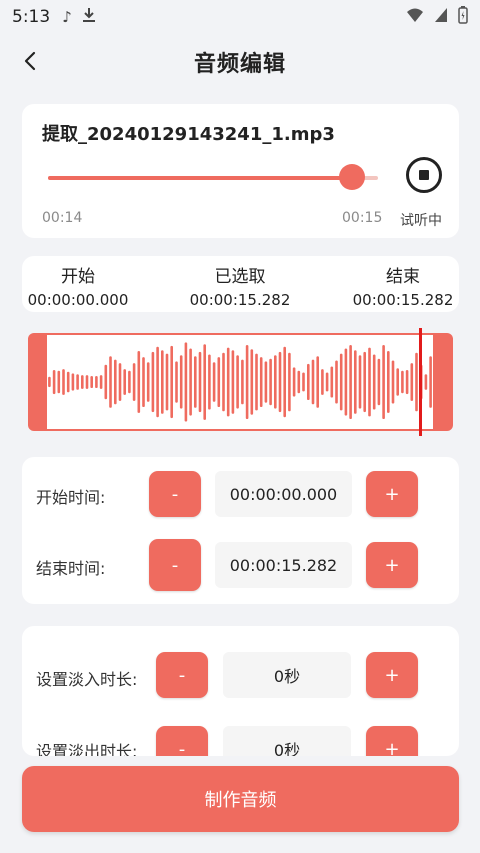  Describe the element at coordinates (175, 494) in the screenshot. I see `start-time-minus-button: -` at that location.